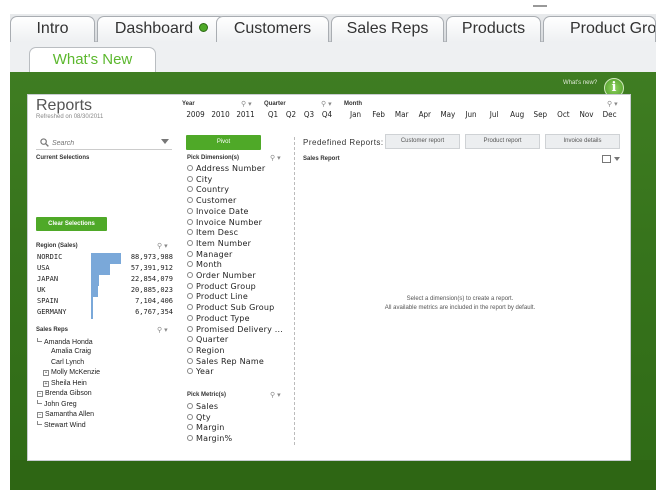 This screenshot has height=490, width=656. I want to click on dimension-option: Product Sub Group, so click(230, 307).